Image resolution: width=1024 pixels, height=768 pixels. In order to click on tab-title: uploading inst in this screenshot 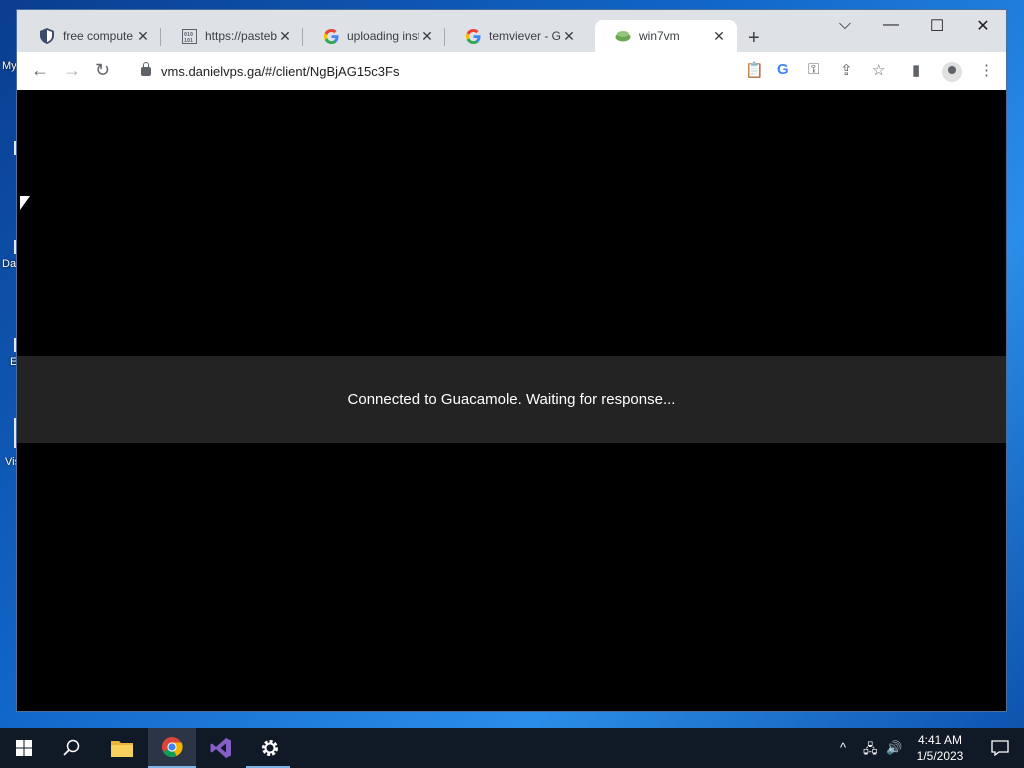, I will do `click(383, 36)`.